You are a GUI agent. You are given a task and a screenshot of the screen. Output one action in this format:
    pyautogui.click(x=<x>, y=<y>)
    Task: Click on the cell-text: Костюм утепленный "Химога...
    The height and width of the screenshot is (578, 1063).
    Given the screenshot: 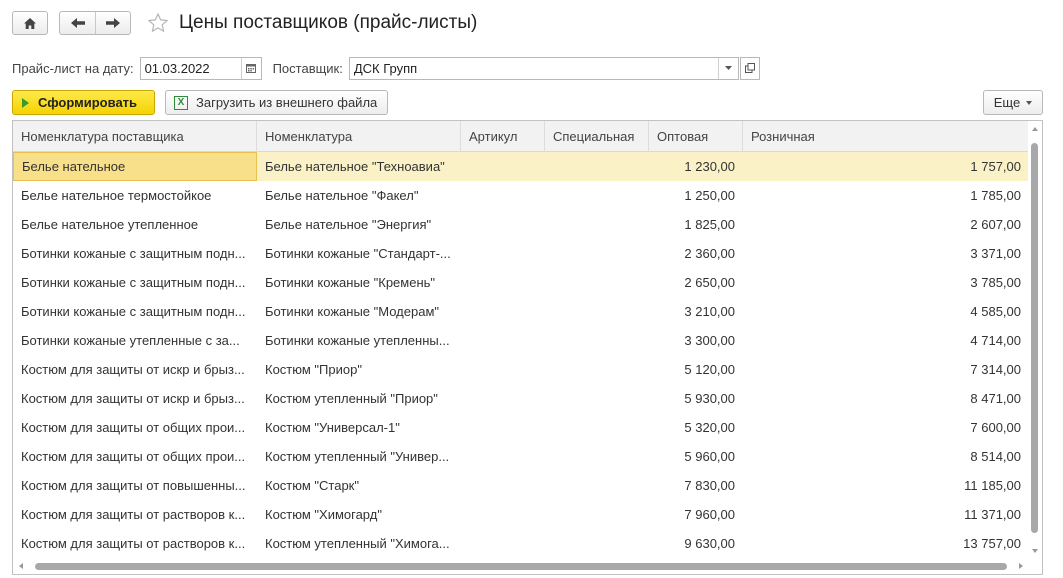 What is the action you would take?
    pyautogui.click(x=357, y=543)
    